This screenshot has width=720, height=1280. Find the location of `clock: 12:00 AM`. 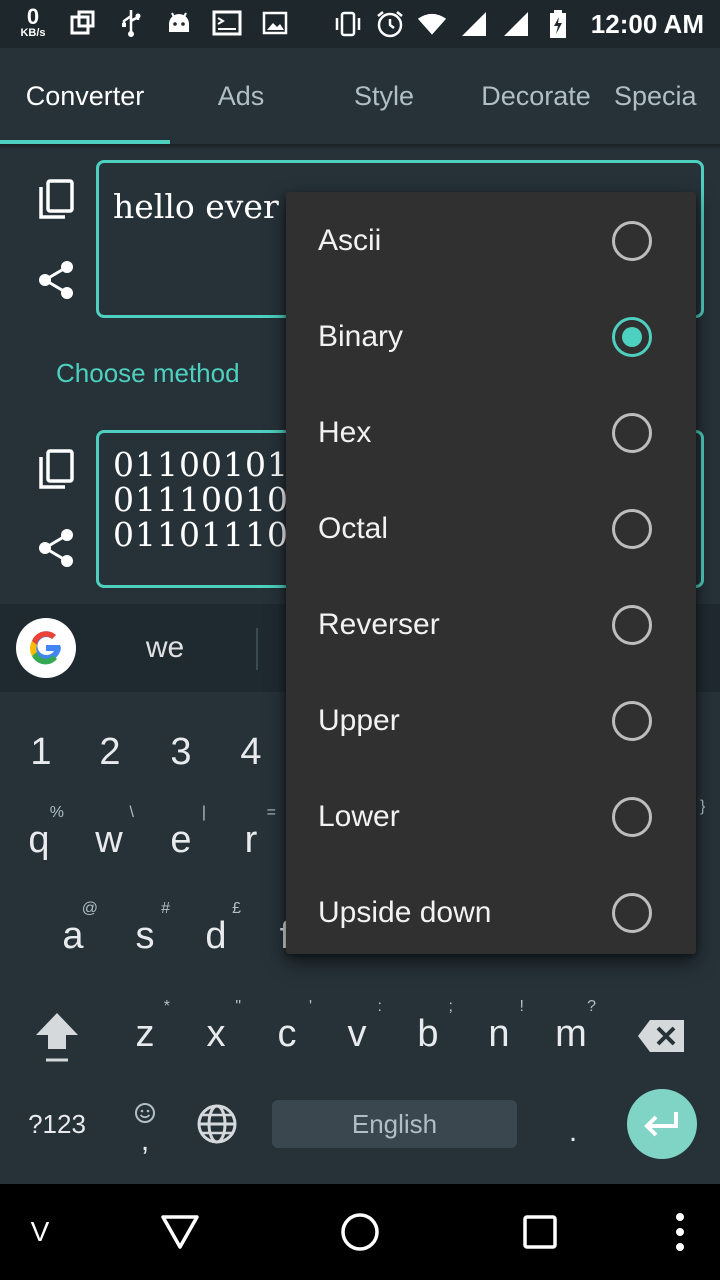

clock: 12:00 AM is located at coordinates (647, 23).